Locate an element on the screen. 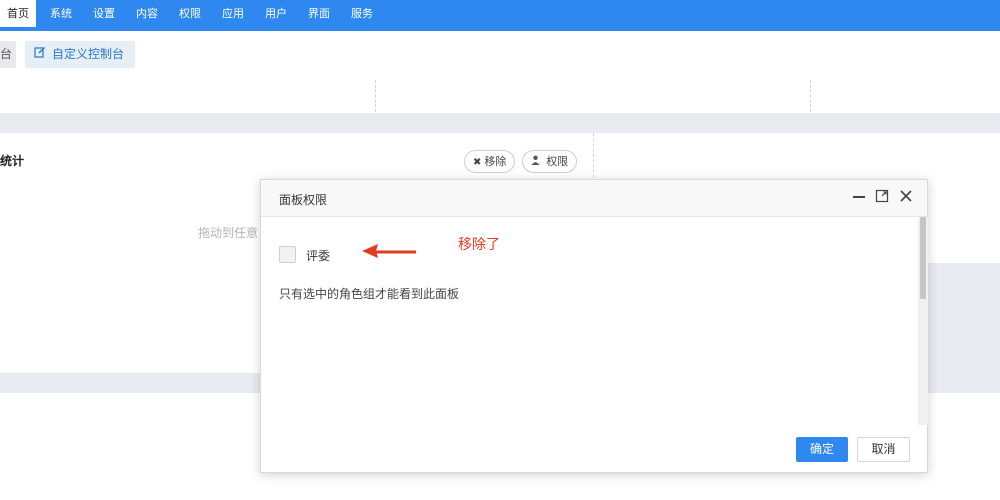 The width and height of the screenshot is (1000, 500). nav-item-home: 首页 is located at coordinates (18, 13).